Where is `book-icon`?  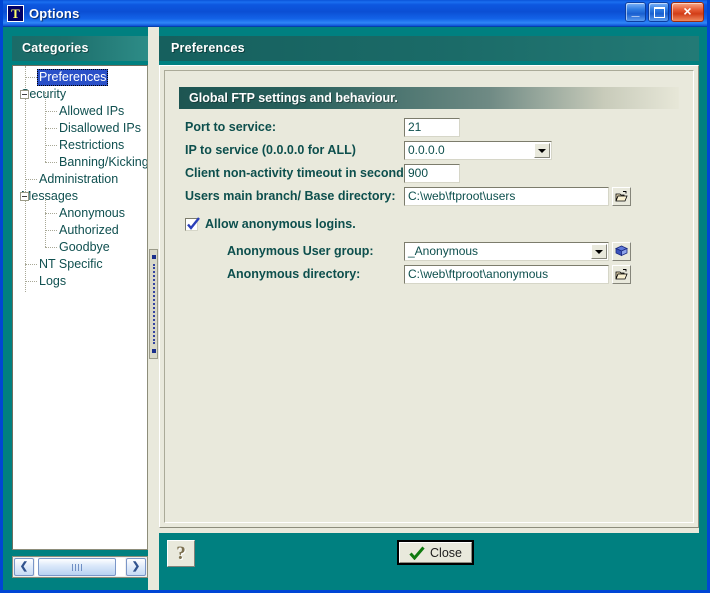 book-icon is located at coordinates (621, 250).